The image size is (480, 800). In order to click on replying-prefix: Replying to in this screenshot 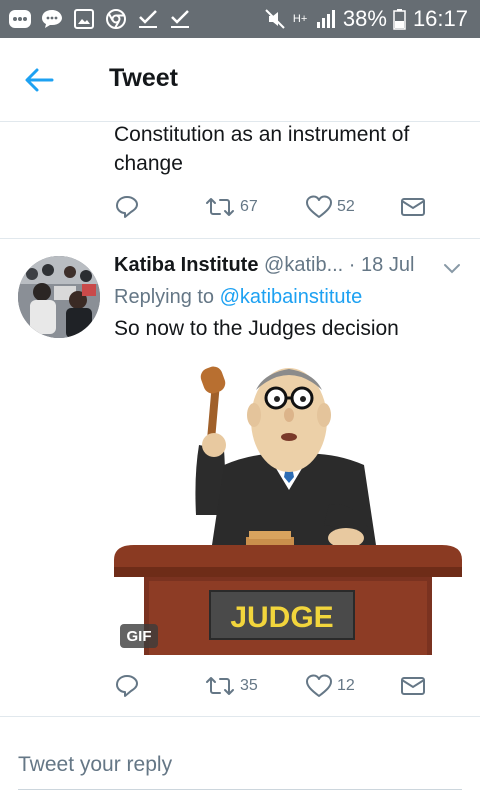, I will do `click(164, 297)`.